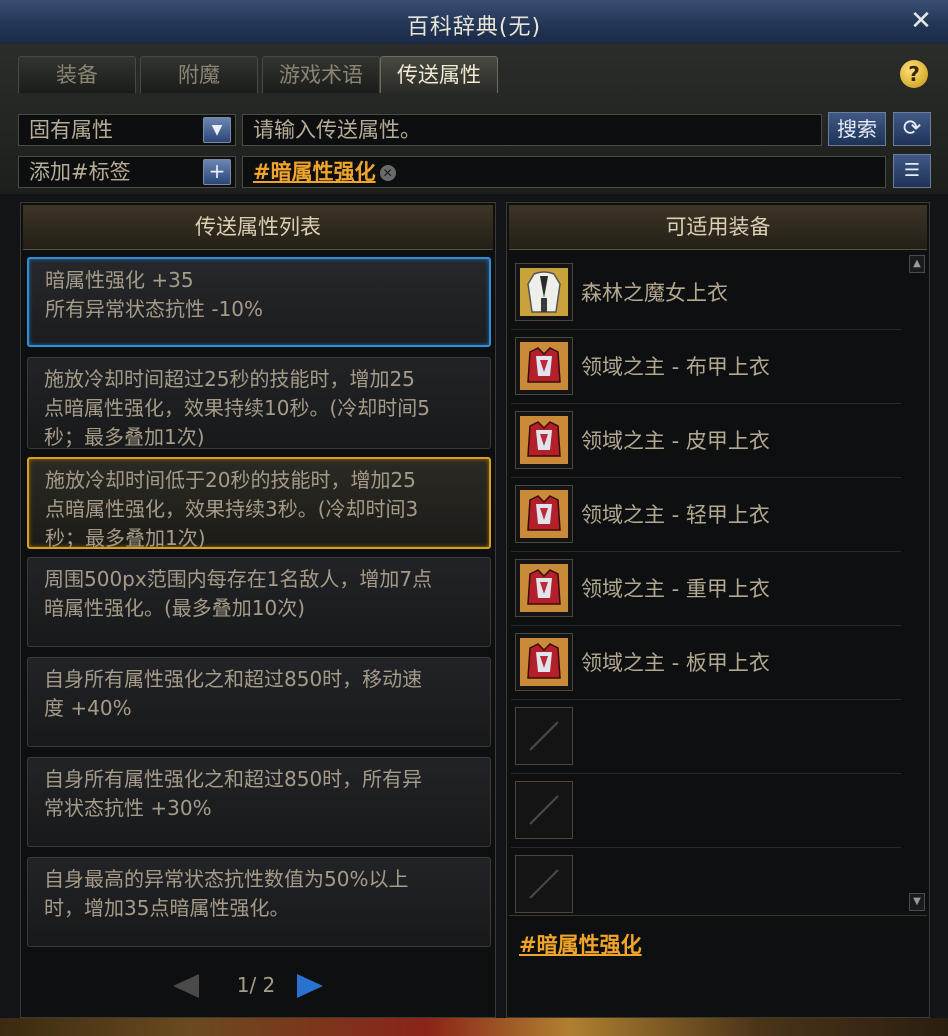 This screenshot has height=1036, width=948. I want to click on equipment-item: 领域之主 - 布甲上衣, so click(706, 367).